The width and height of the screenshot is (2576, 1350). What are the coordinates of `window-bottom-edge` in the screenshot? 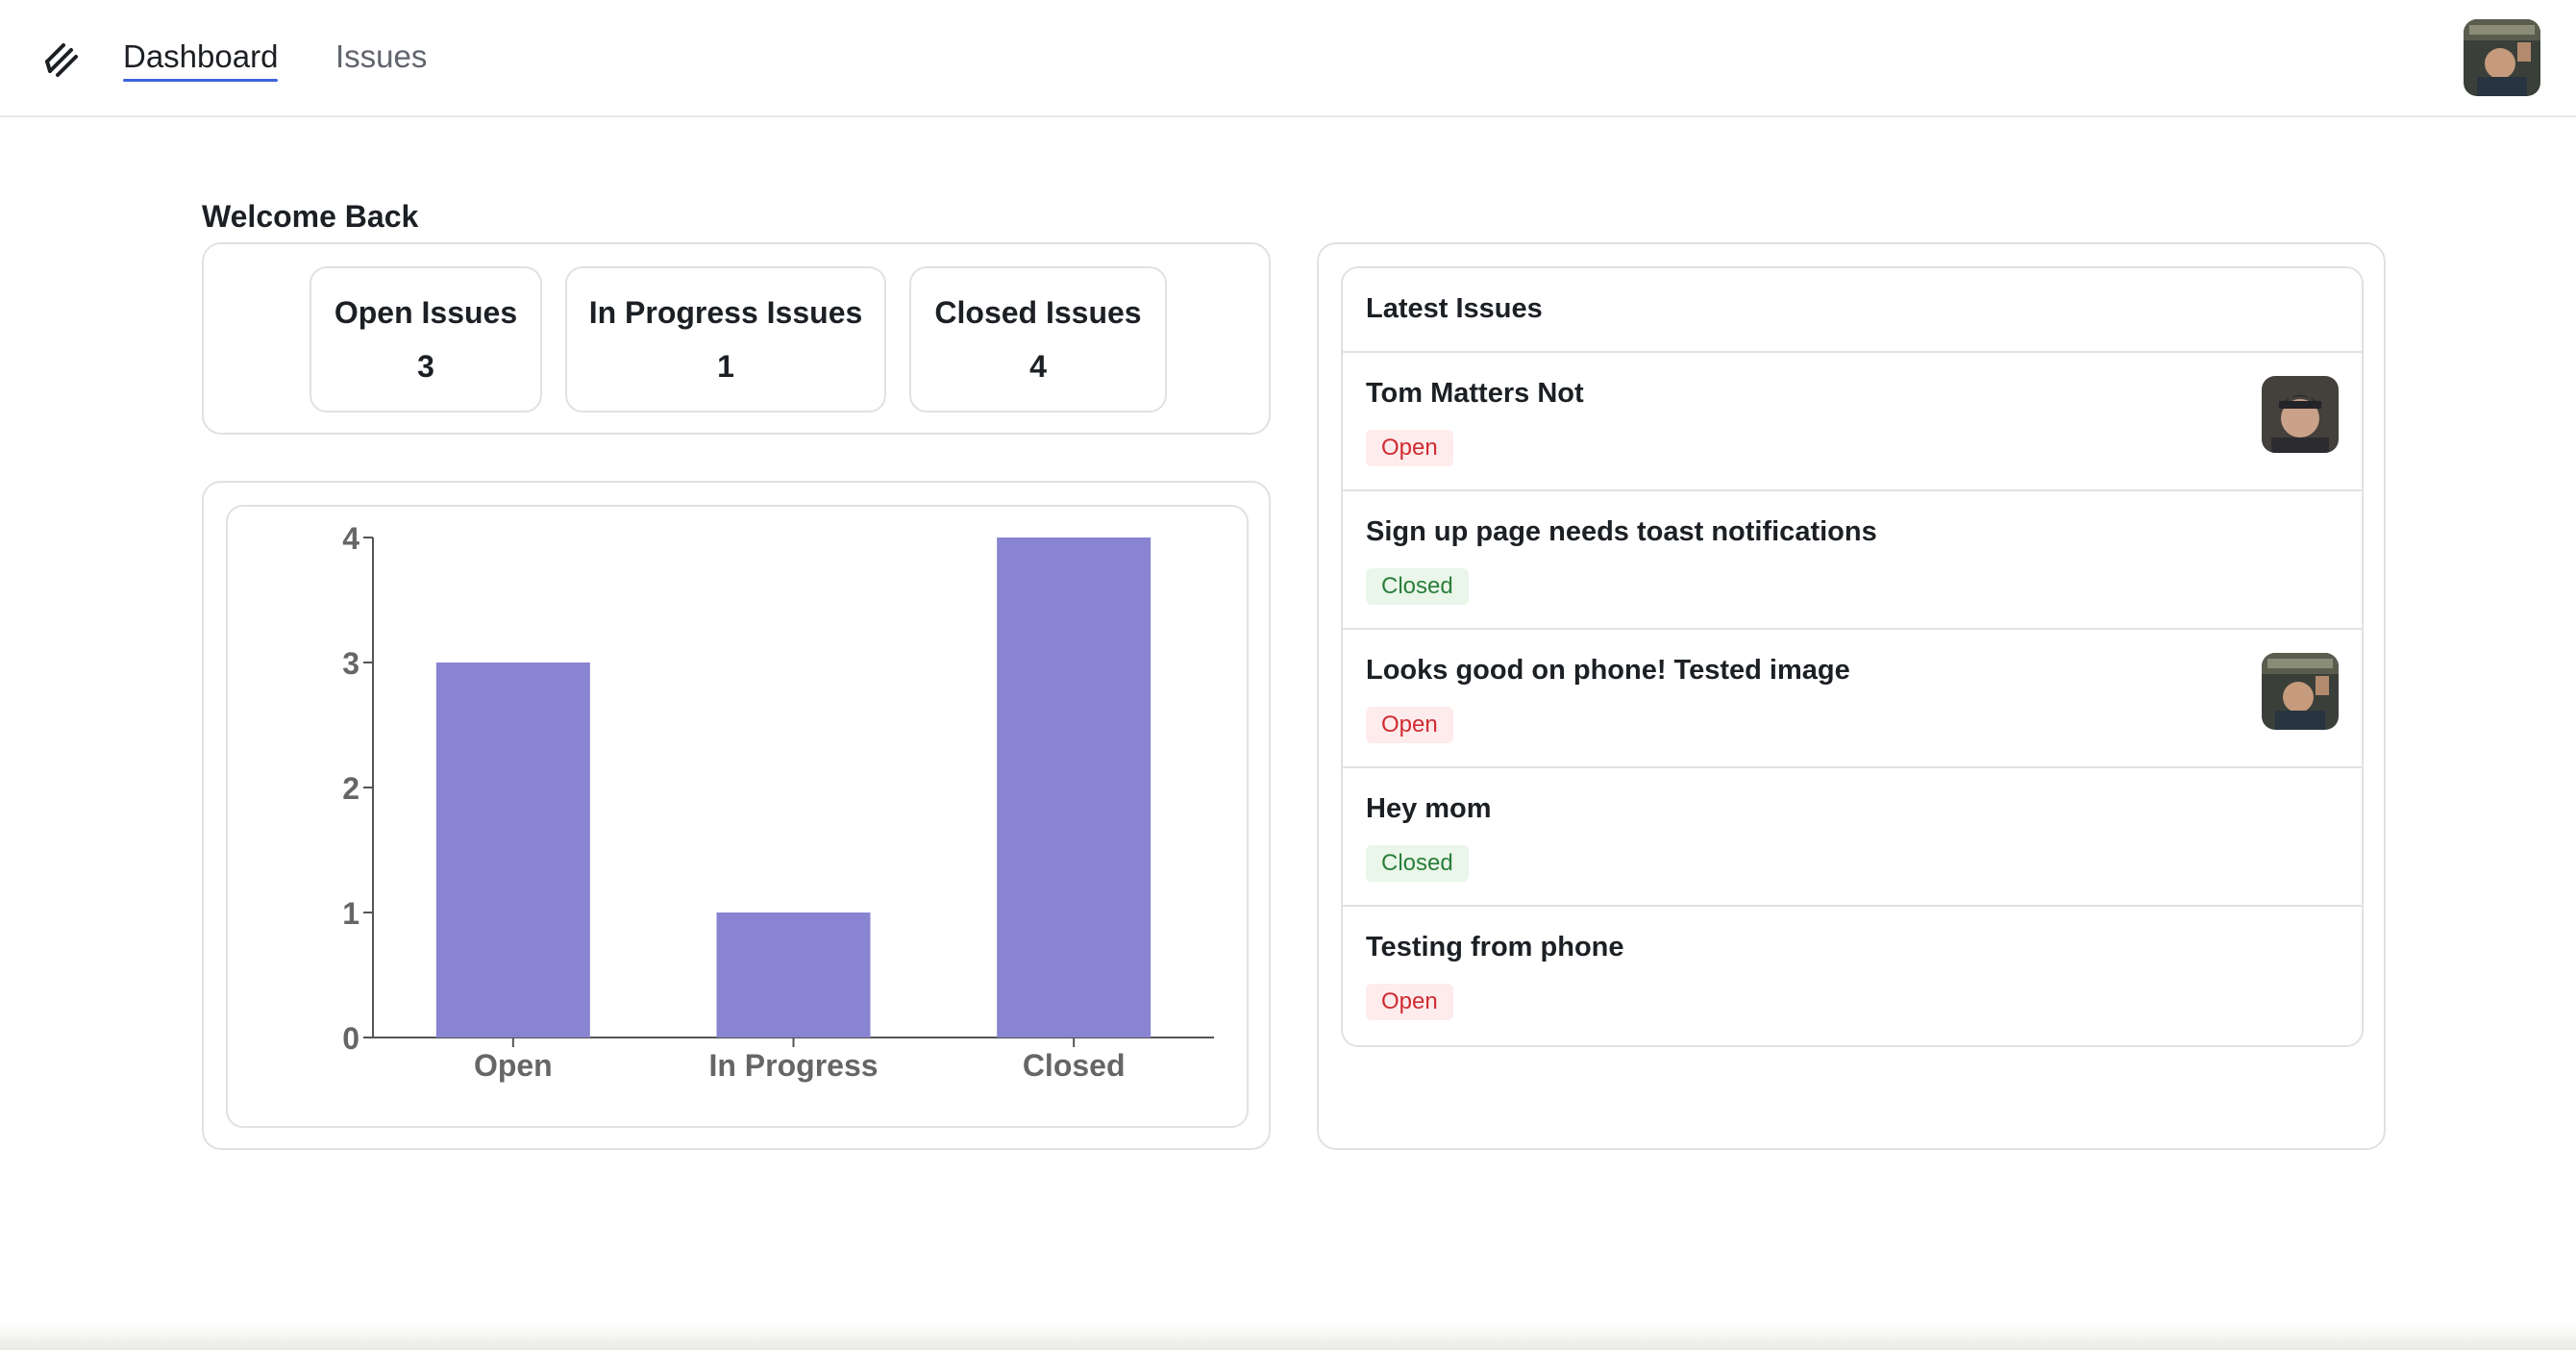 It's located at (1288, 1336).